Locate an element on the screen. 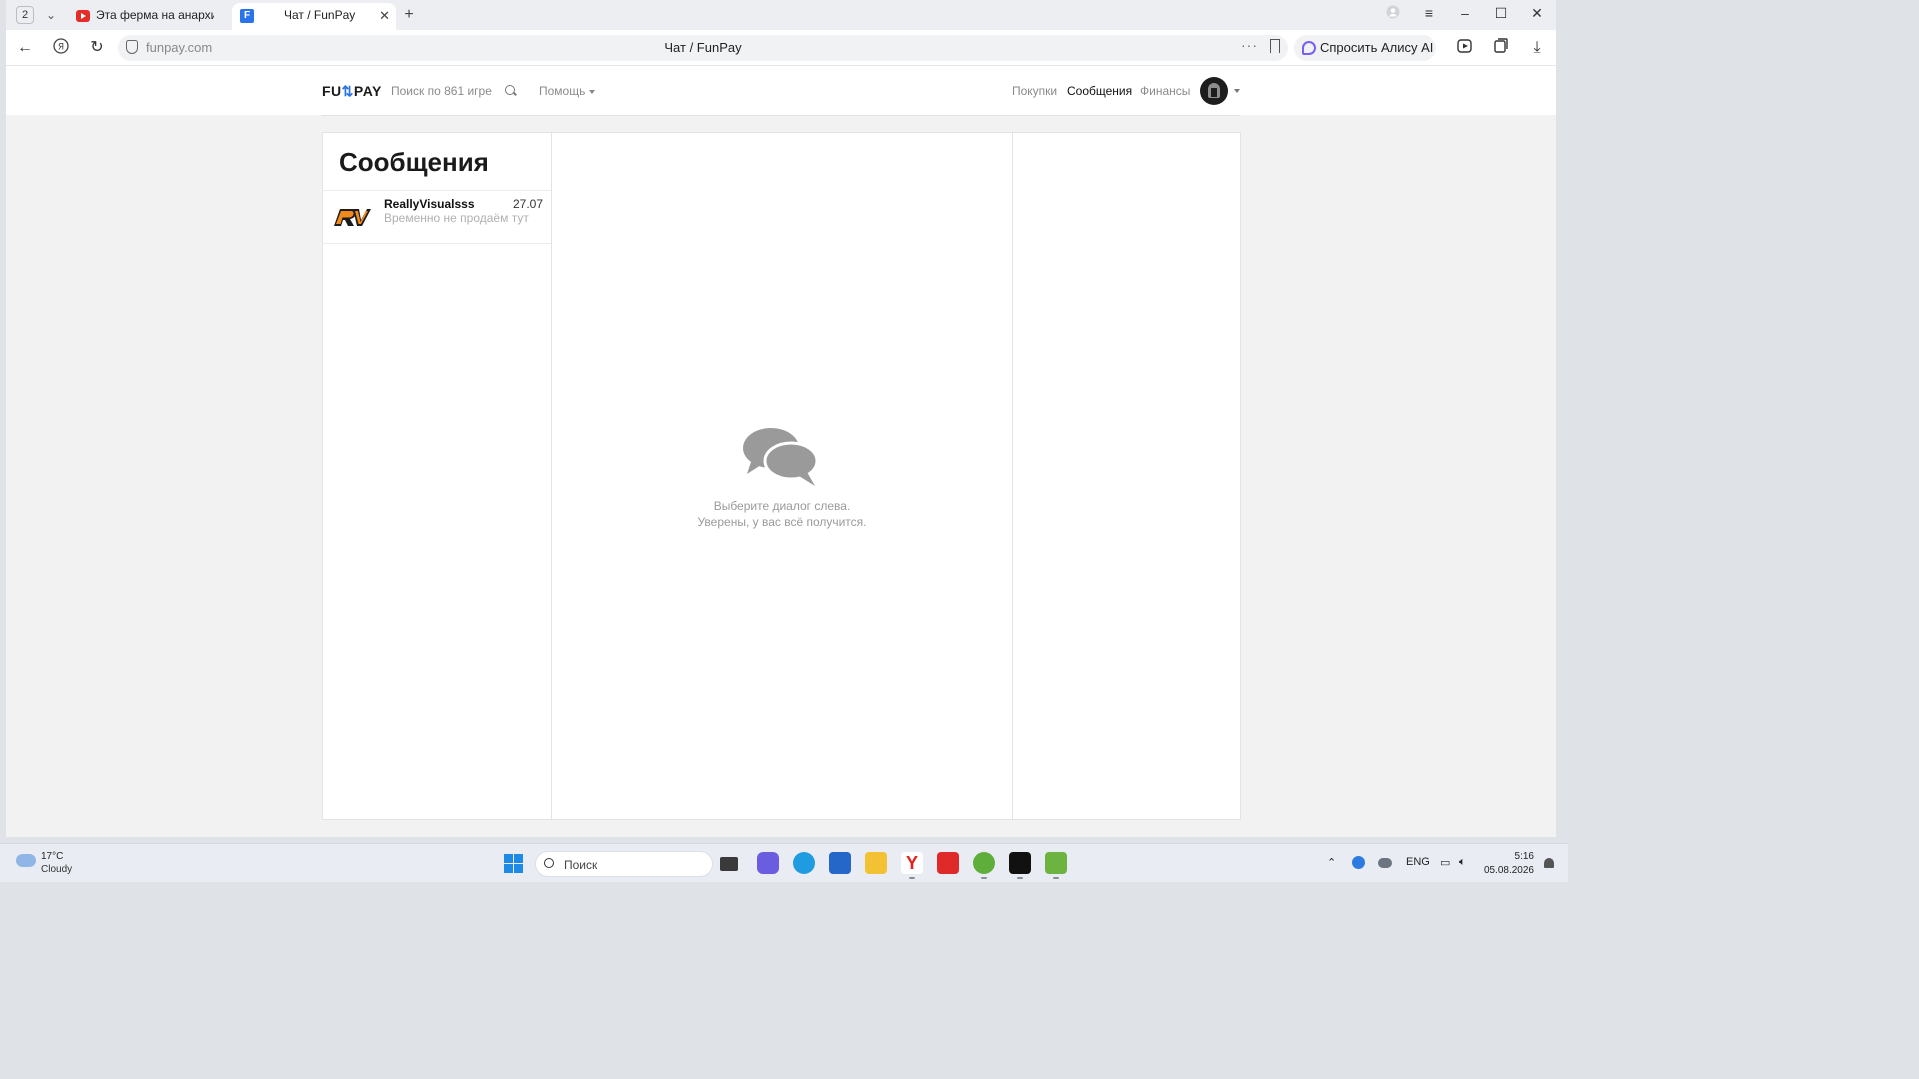 Image resolution: width=1919 pixels, height=1079 pixels. nav-finances: Финансы is located at coordinates (1165, 91).